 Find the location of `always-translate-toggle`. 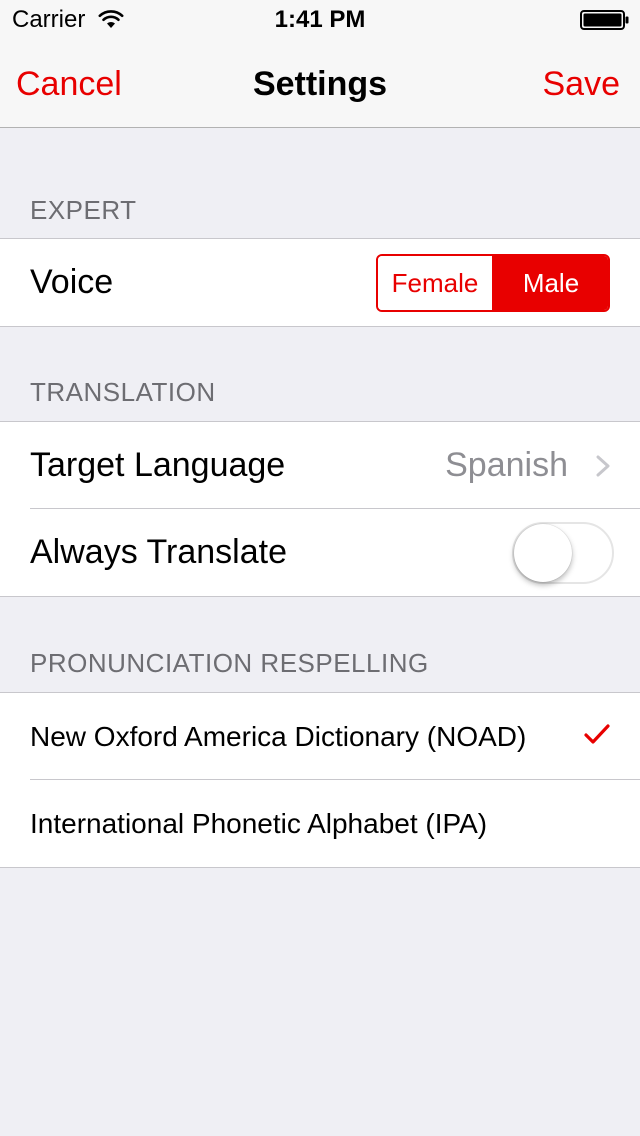

always-translate-toggle is located at coordinates (563, 553).